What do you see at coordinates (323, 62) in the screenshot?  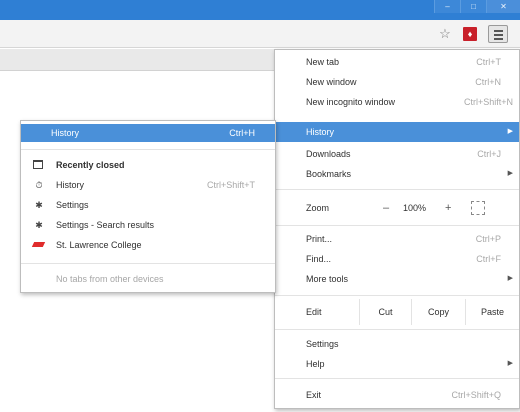 I see `menu-item-label: New tab` at bounding box center [323, 62].